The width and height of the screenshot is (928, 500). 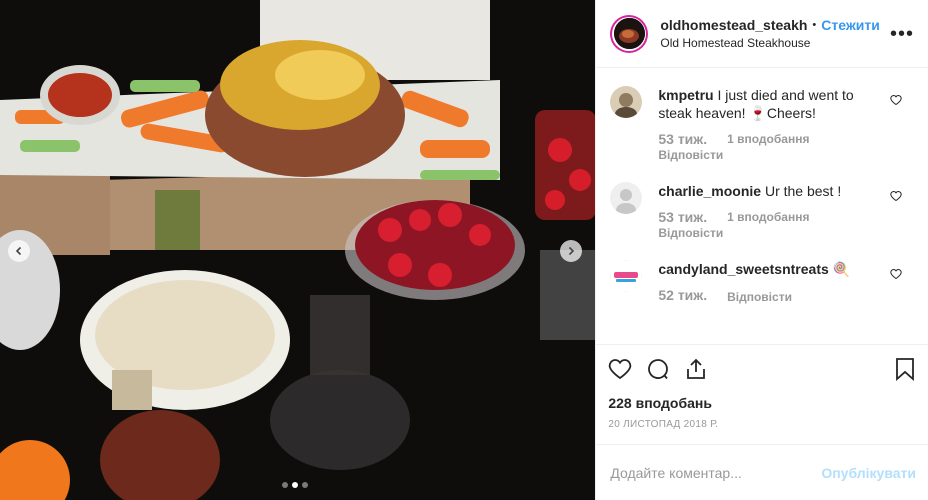 I want to click on chevron-right-icon, so click(x=571, y=251).